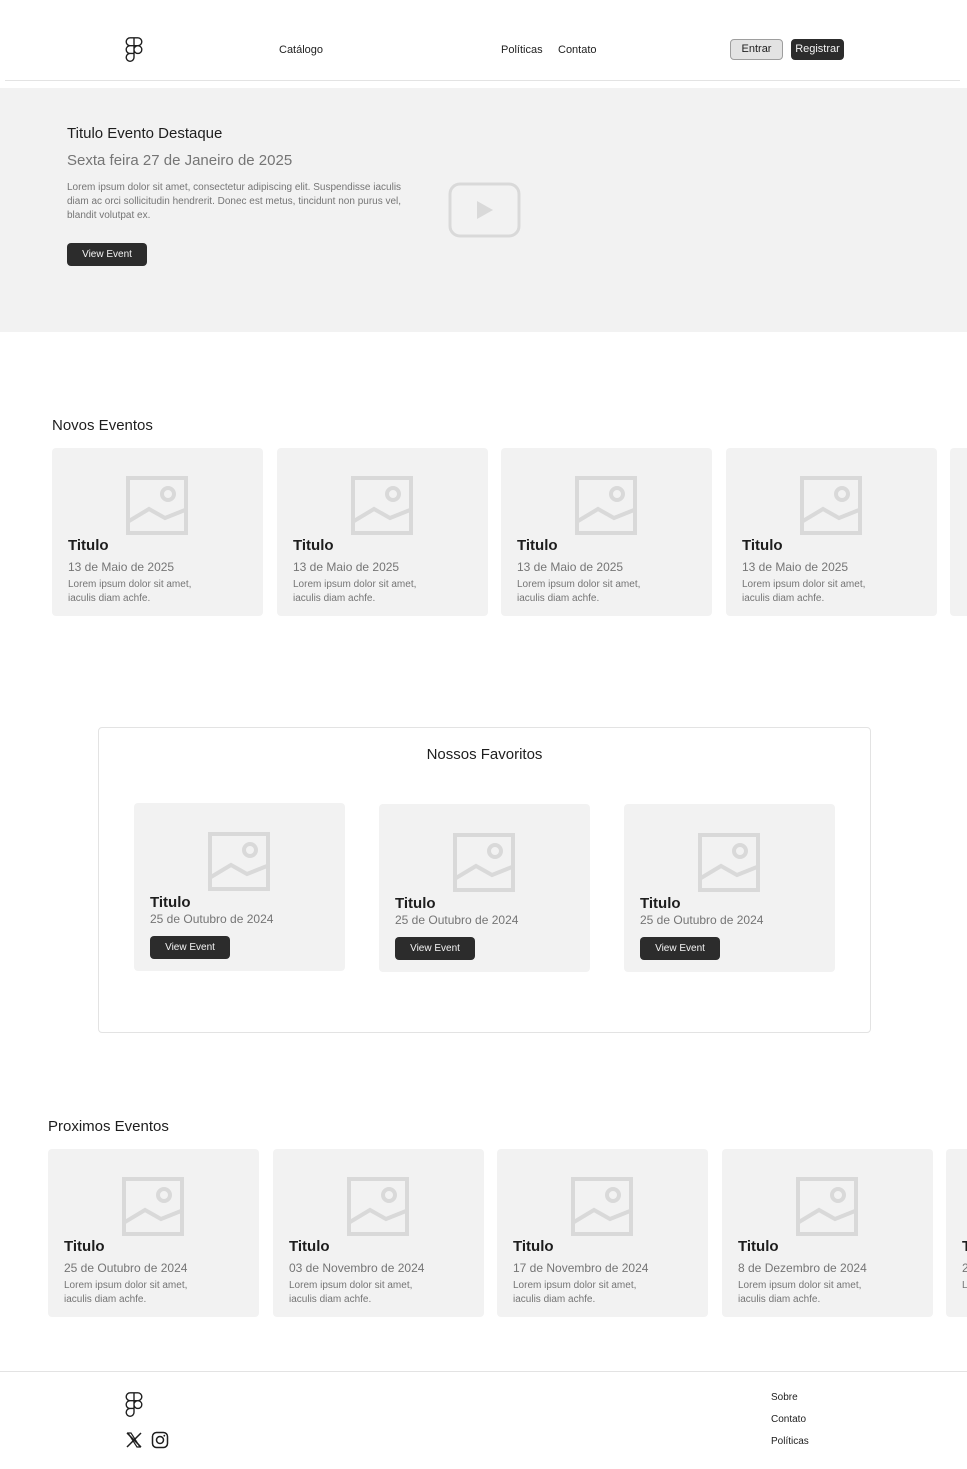  I want to click on footer-link-sobre: Sobre, so click(784, 1397).